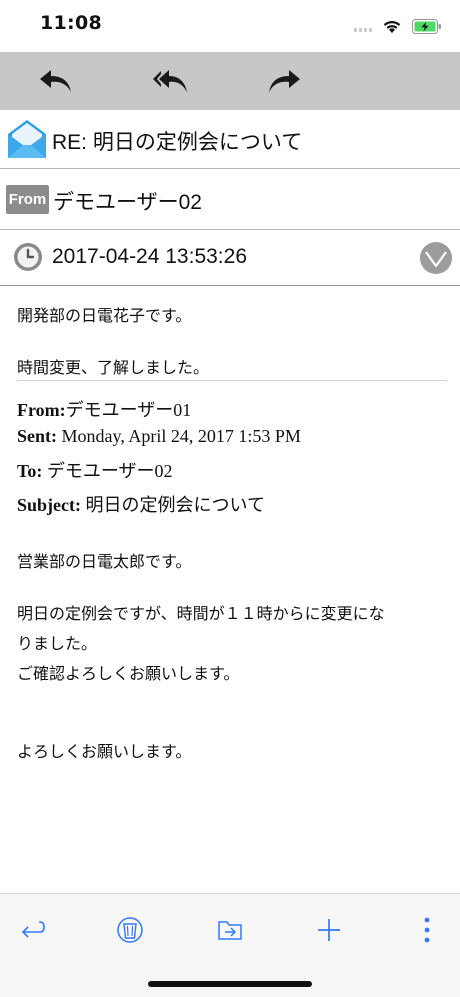 The width and height of the screenshot is (460, 997). What do you see at coordinates (30, 471) in the screenshot?
I see `quoted-to-label: To:` at bounding box center [30, 471].